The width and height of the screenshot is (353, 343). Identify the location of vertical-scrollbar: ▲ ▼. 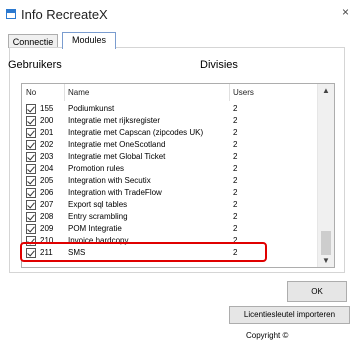
(325, 175).